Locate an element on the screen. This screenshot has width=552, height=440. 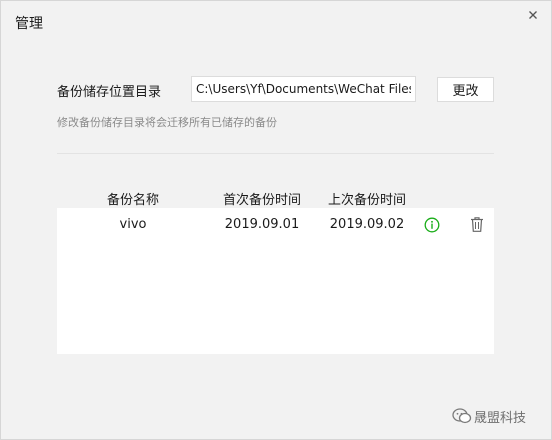
close-button is located at coordinates (533, 15).